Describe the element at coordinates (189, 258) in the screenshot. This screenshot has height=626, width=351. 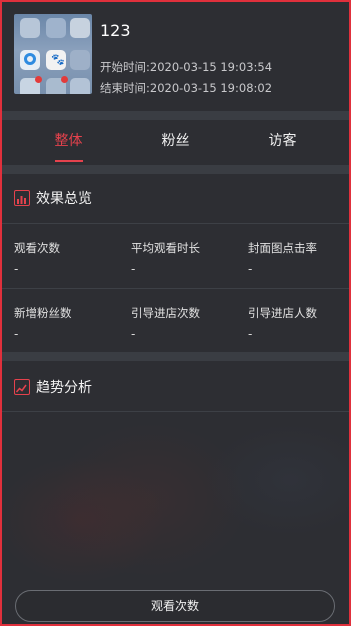
I see `metric-avg-watch-time: 平均观看时长 -` at that location.